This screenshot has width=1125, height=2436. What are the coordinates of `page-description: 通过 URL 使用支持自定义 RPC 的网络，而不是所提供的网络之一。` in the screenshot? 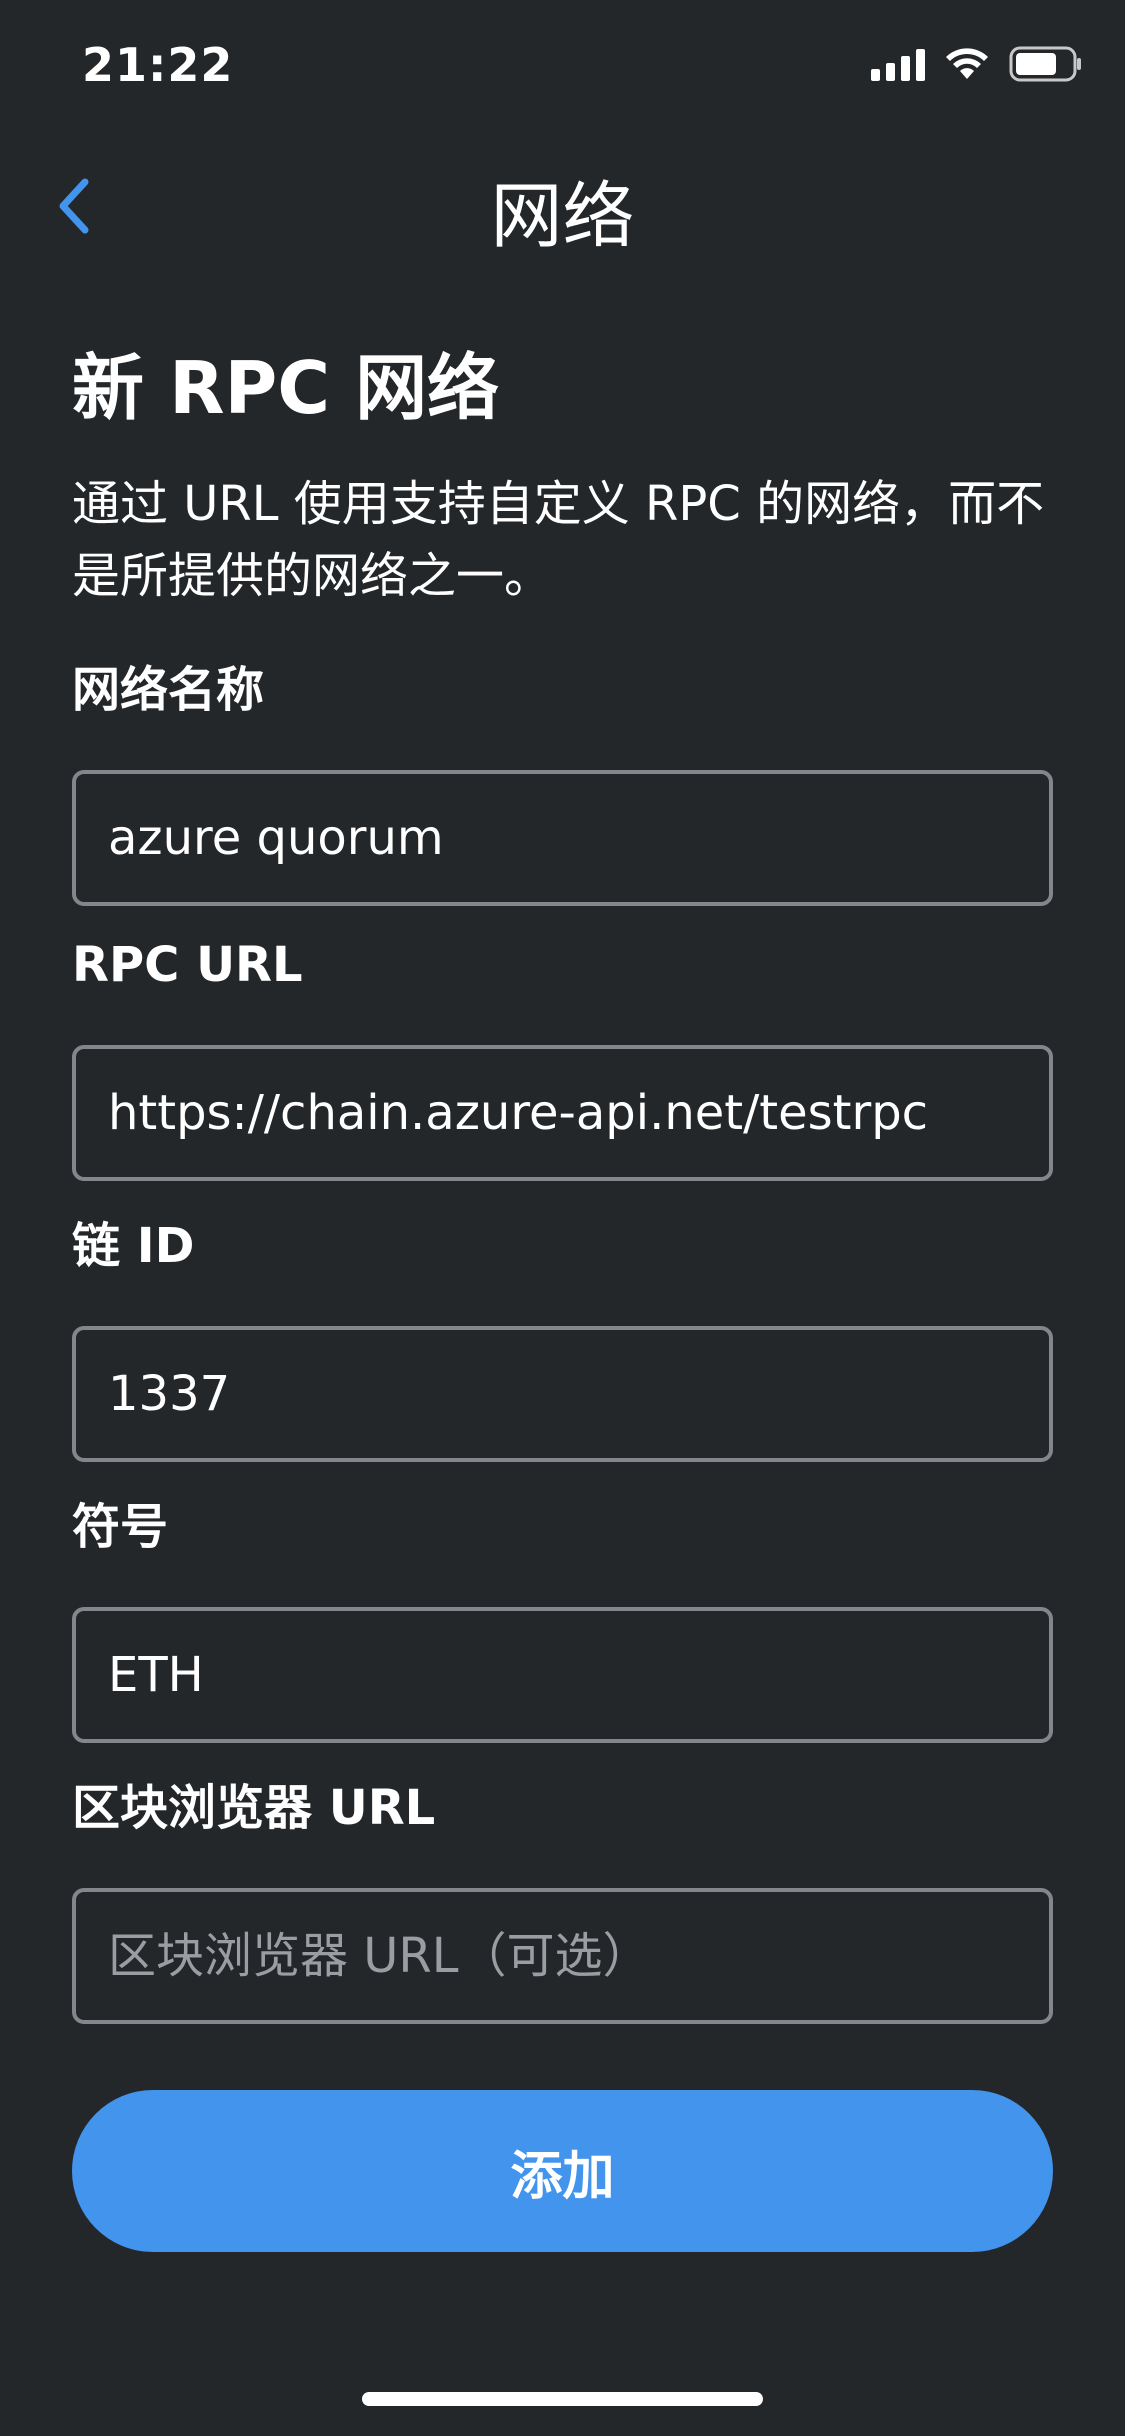 It's located at (558, 540).